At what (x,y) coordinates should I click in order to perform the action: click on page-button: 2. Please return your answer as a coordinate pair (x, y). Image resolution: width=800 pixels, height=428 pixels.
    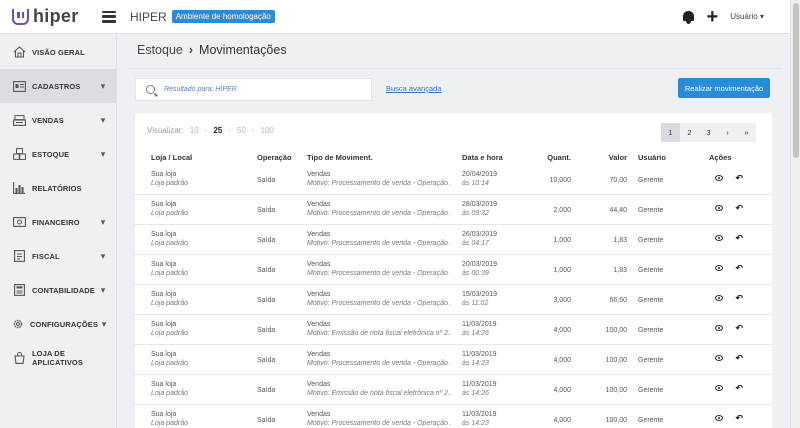
    Looking at the image, I should click on (689, 132).